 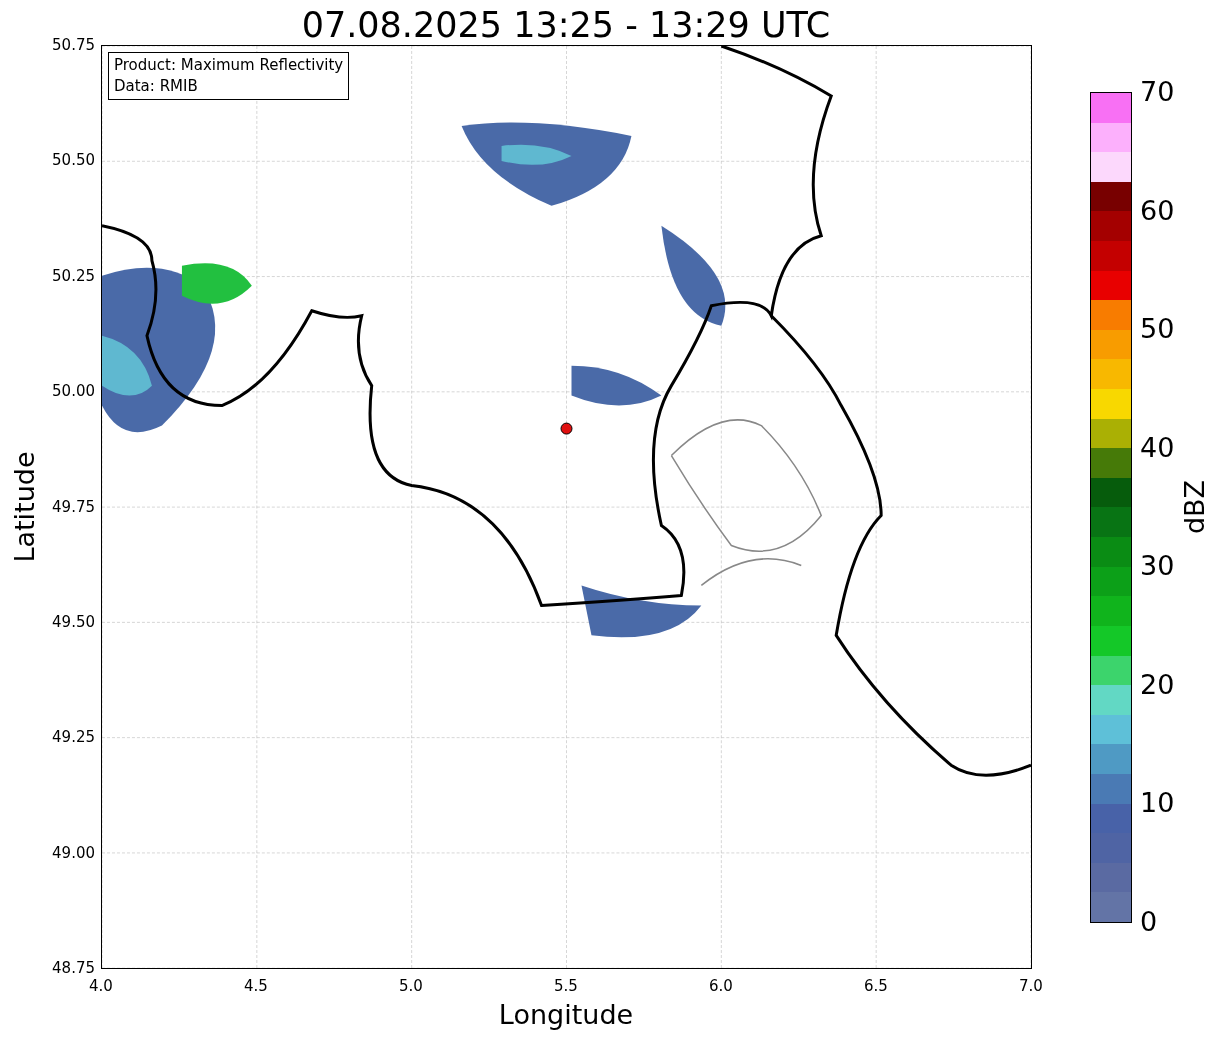 What do you see at coordinates (73, 45) in the screenshot?
I see `y-tick-label: 50.75` at bounding box center [73, 45].